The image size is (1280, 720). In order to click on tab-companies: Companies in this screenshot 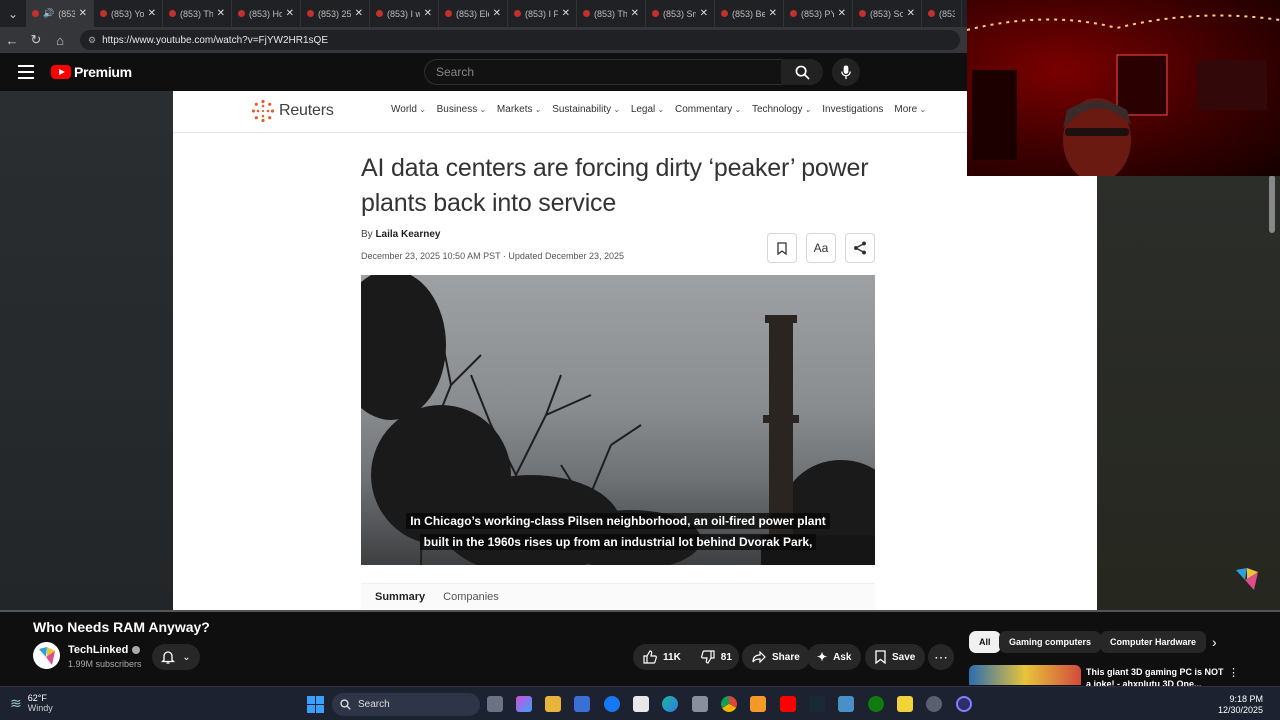, I will do `click(471, 597)`.